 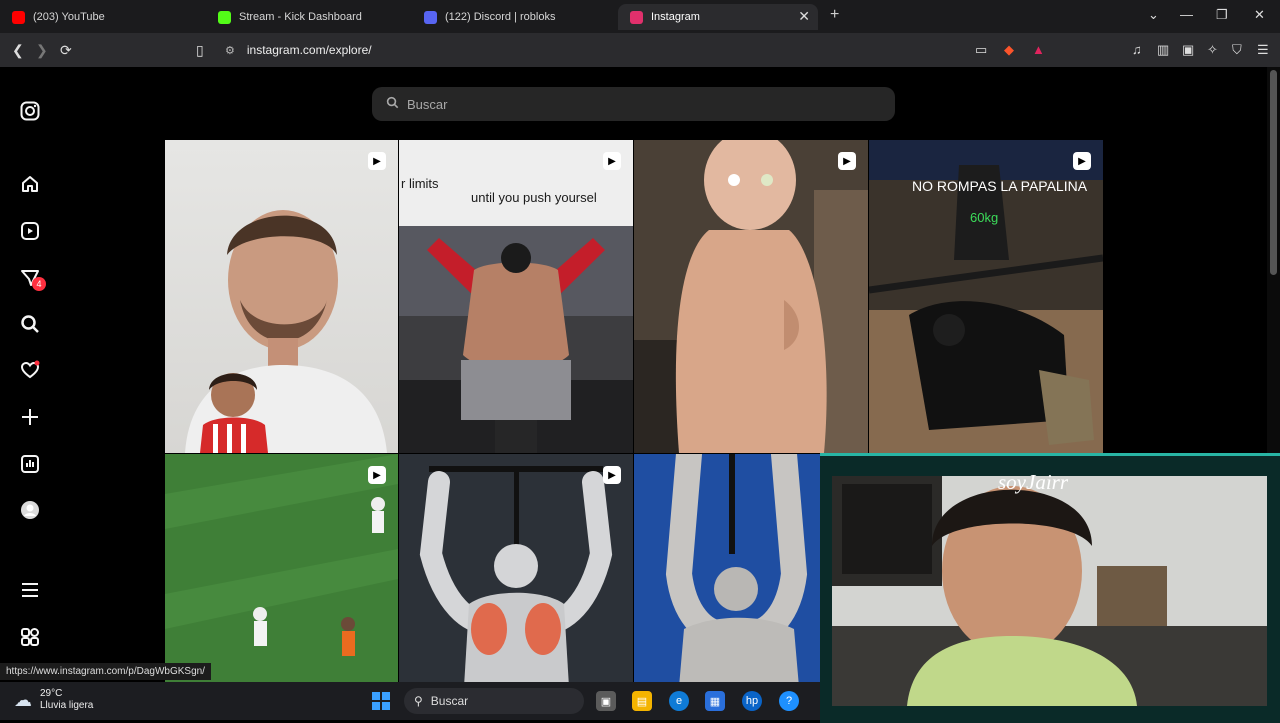 I want to click on create-plus-icon, so click(x=30, y=417).